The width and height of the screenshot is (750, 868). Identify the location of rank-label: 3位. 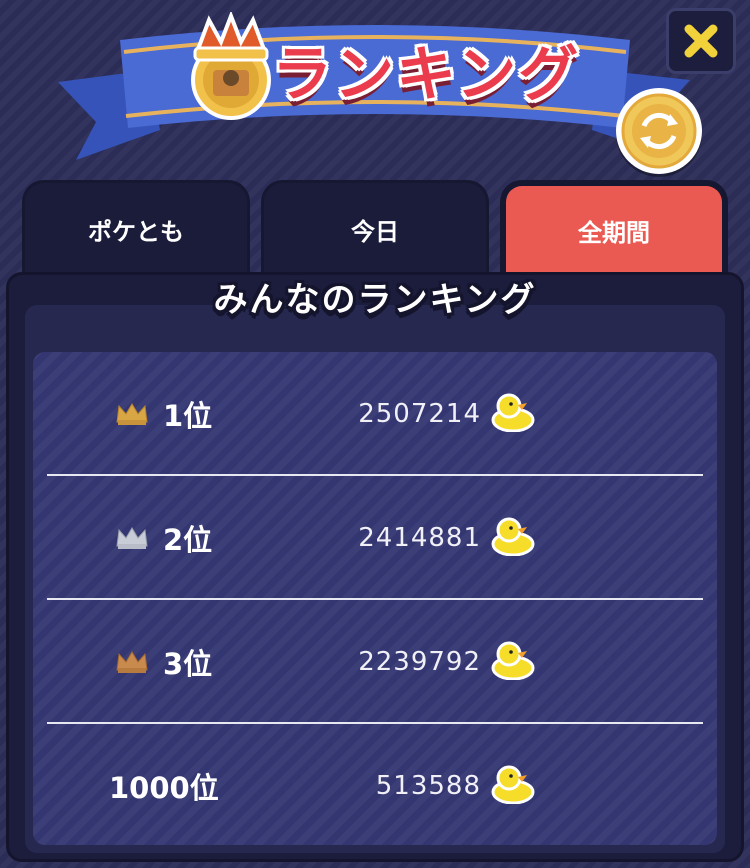
(188, 663).